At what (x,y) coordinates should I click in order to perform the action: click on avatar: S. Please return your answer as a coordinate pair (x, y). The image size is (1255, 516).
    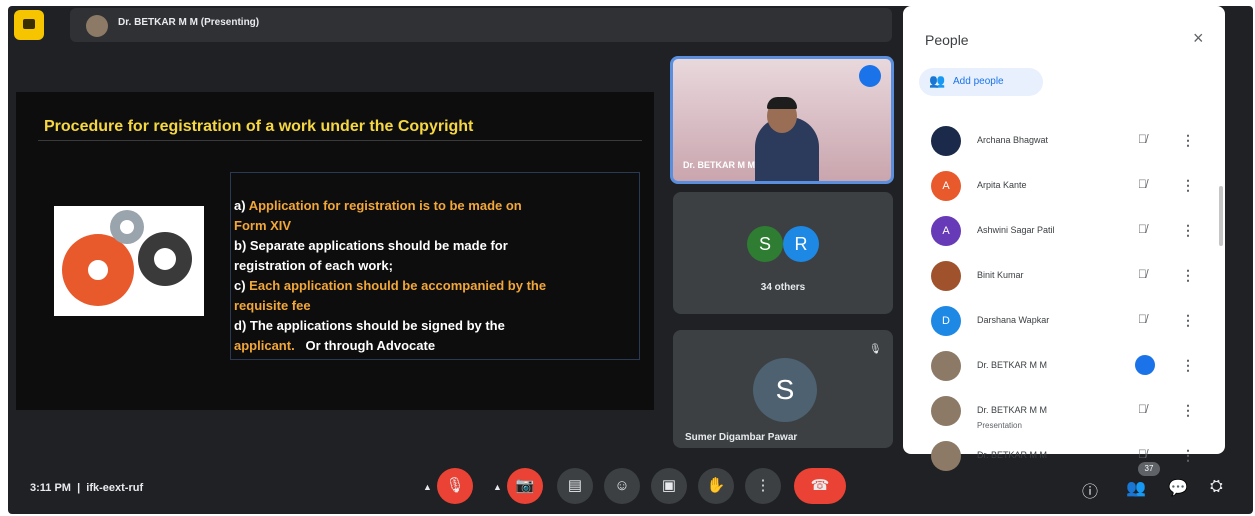
    Looking at the image, I should click on (785, 390).